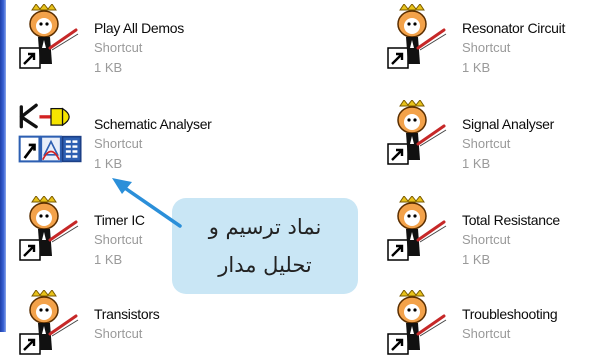 Image resolution: width=612 pixels, height=360 pixels. I want to click on item-name: Total Resistance, so click(511, 220).